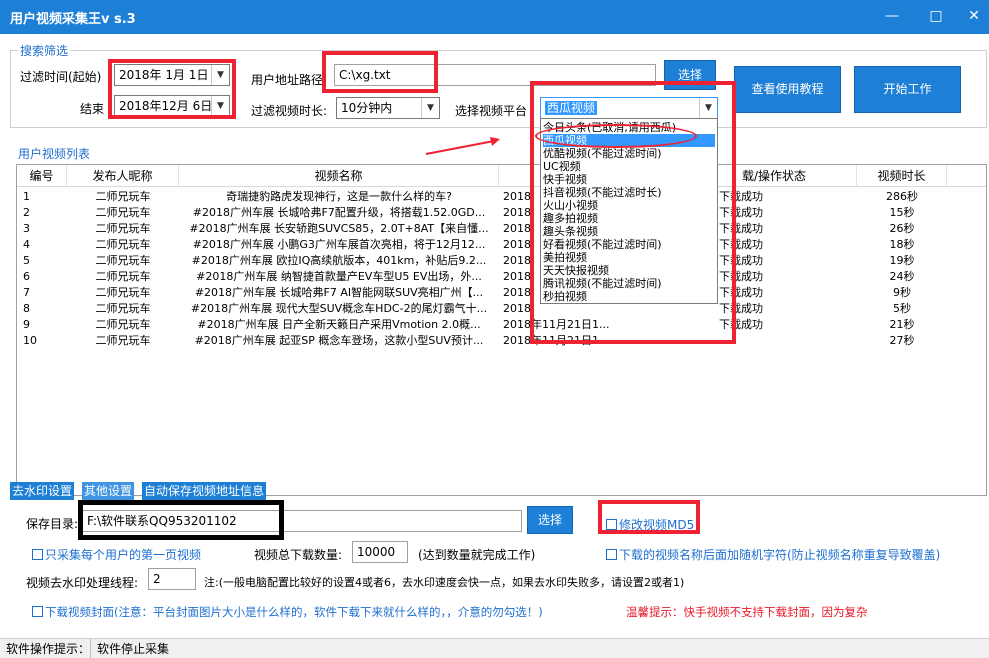 This screenshot has height=658, width=989. I want to click on warm-tip: 温馨提示：快手视频不支持下载封面，因为复杂, so click(747, 612).